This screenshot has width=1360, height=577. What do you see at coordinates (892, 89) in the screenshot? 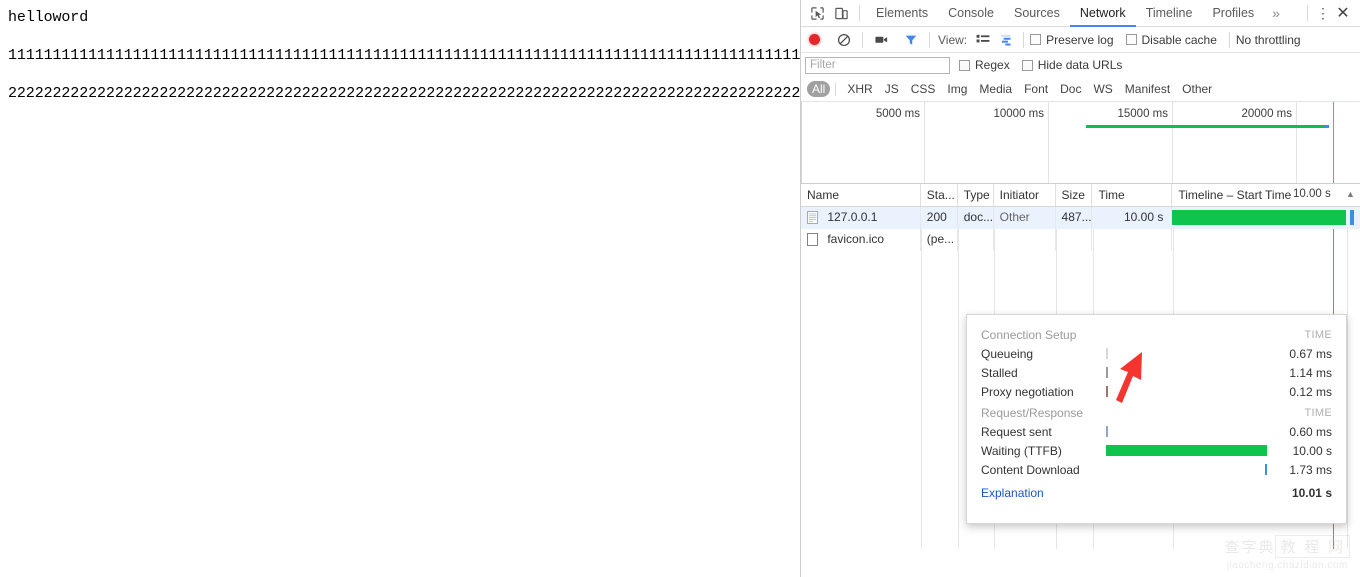
I see `filter-chip-js: JS` at bounding box center [892, 89].